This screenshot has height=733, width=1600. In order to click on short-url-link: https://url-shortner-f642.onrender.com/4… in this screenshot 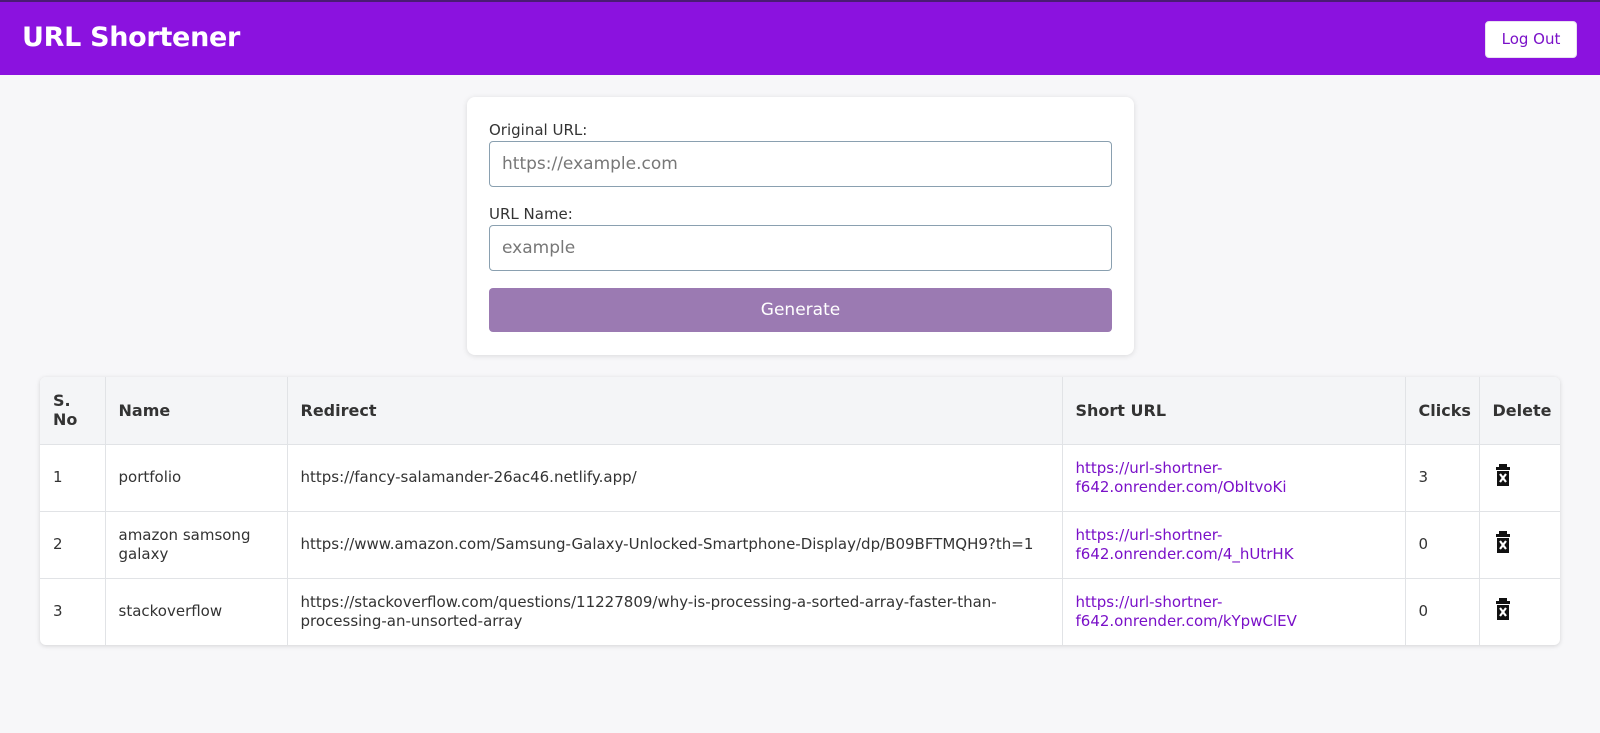, I will do `click(1185, 544)`.